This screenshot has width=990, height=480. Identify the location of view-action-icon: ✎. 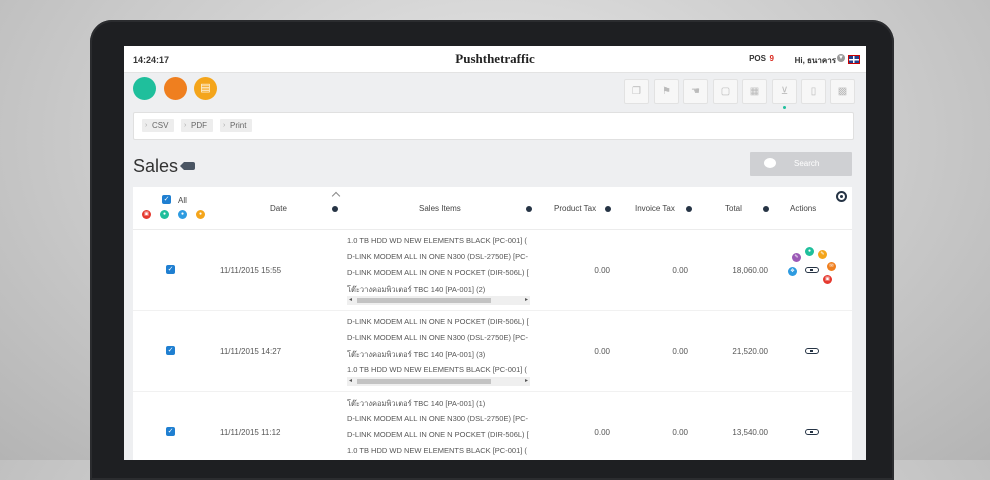
(796, 257).